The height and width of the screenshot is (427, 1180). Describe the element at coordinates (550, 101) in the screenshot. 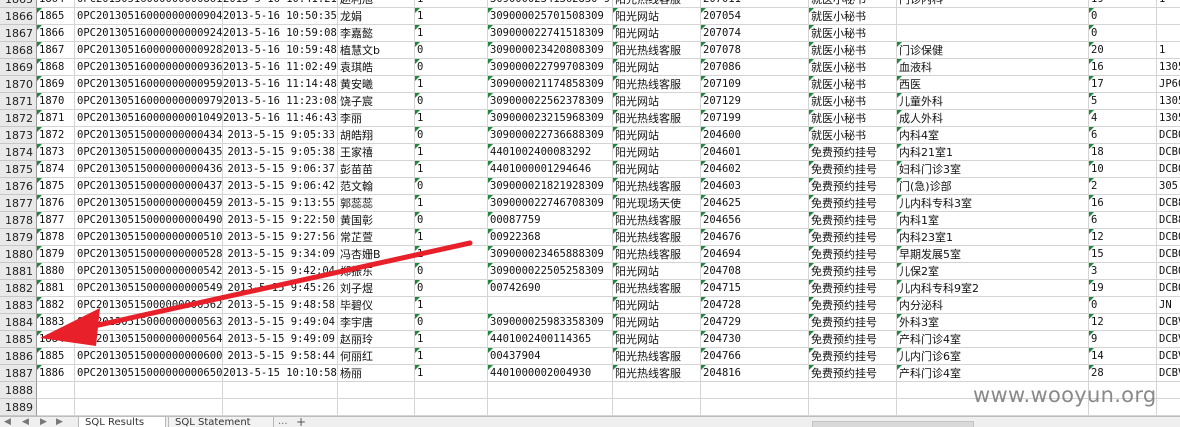

I see `card-no-cell: 309000022562378309` at that location.